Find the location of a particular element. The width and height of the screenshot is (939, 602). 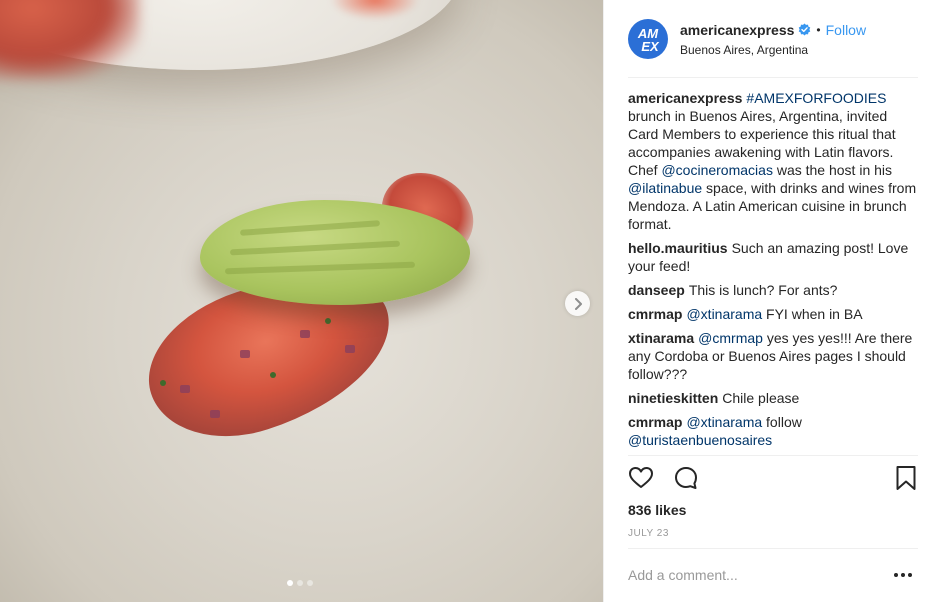

next-photo-button is located at coordinates (577, 303).